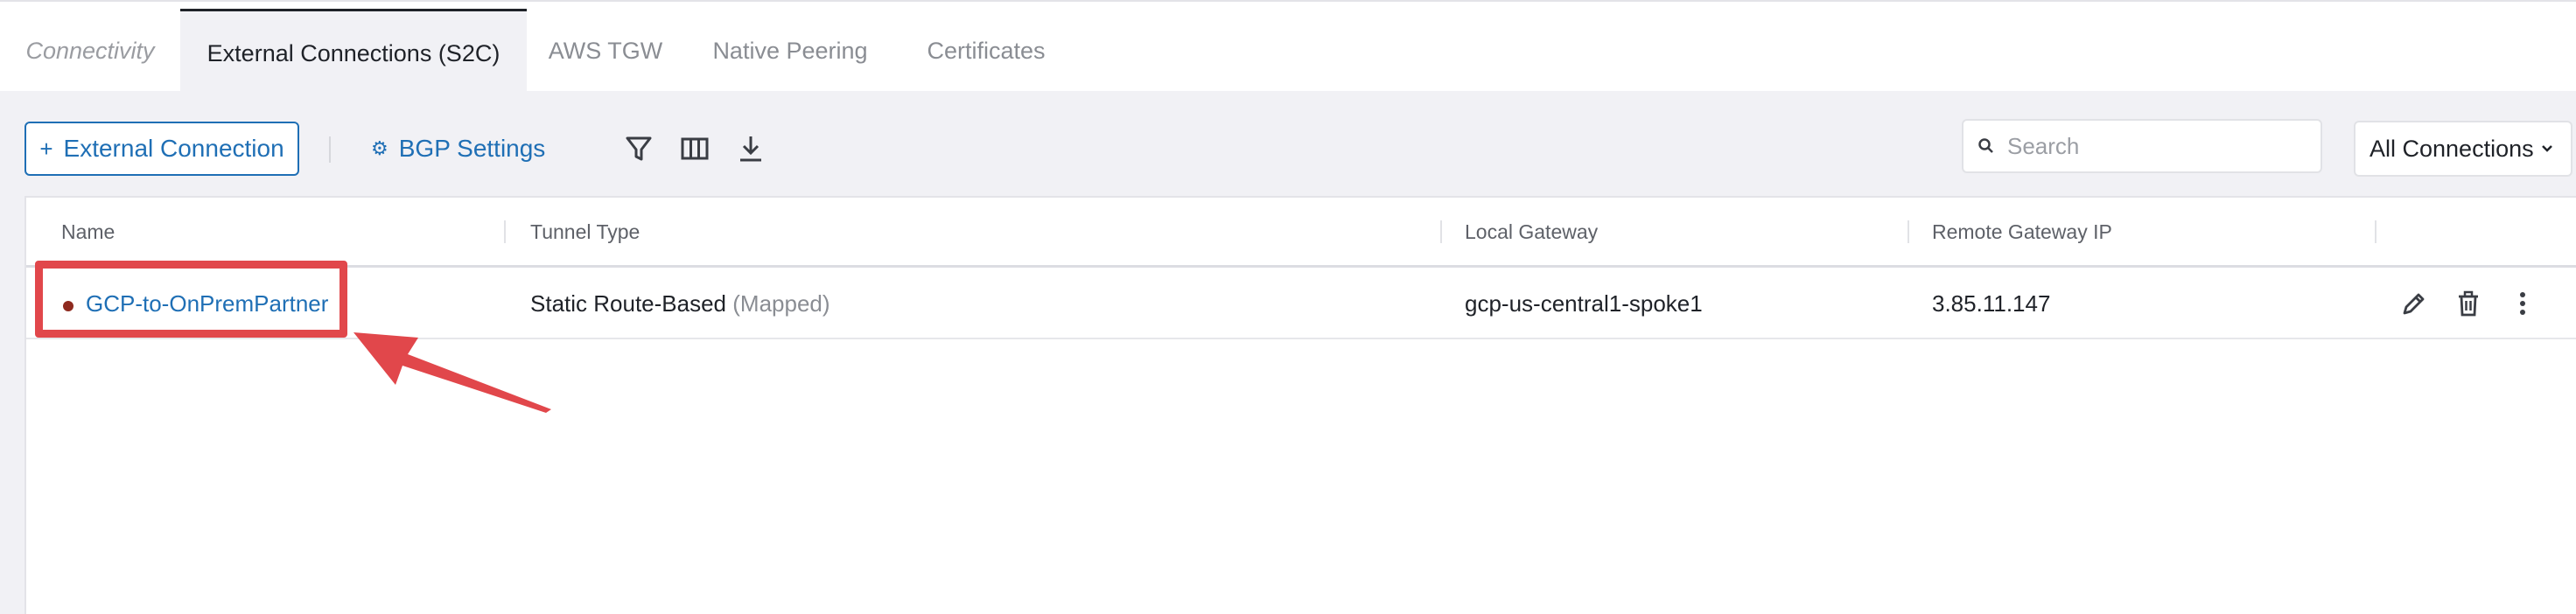 The width and height of the screenshot is (2576, 614). I want to click on annotation-arrow, so click(452, 372).